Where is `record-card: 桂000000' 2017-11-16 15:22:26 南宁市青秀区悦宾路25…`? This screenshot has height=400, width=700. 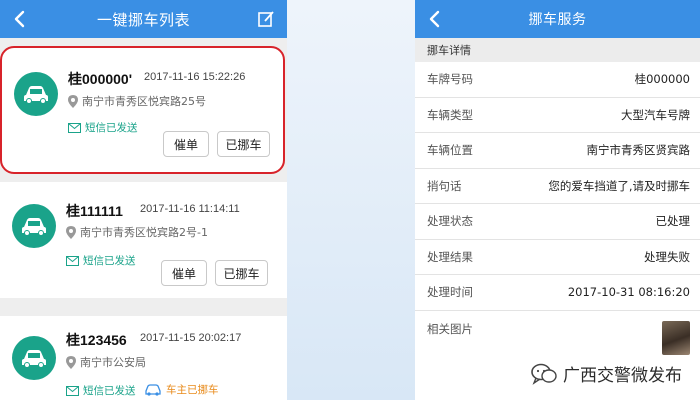 record-card: 桂000000' 2017-11-16 15:22:26 南宁市青秀区悦宾路25… is located at coordinates (142, 110).